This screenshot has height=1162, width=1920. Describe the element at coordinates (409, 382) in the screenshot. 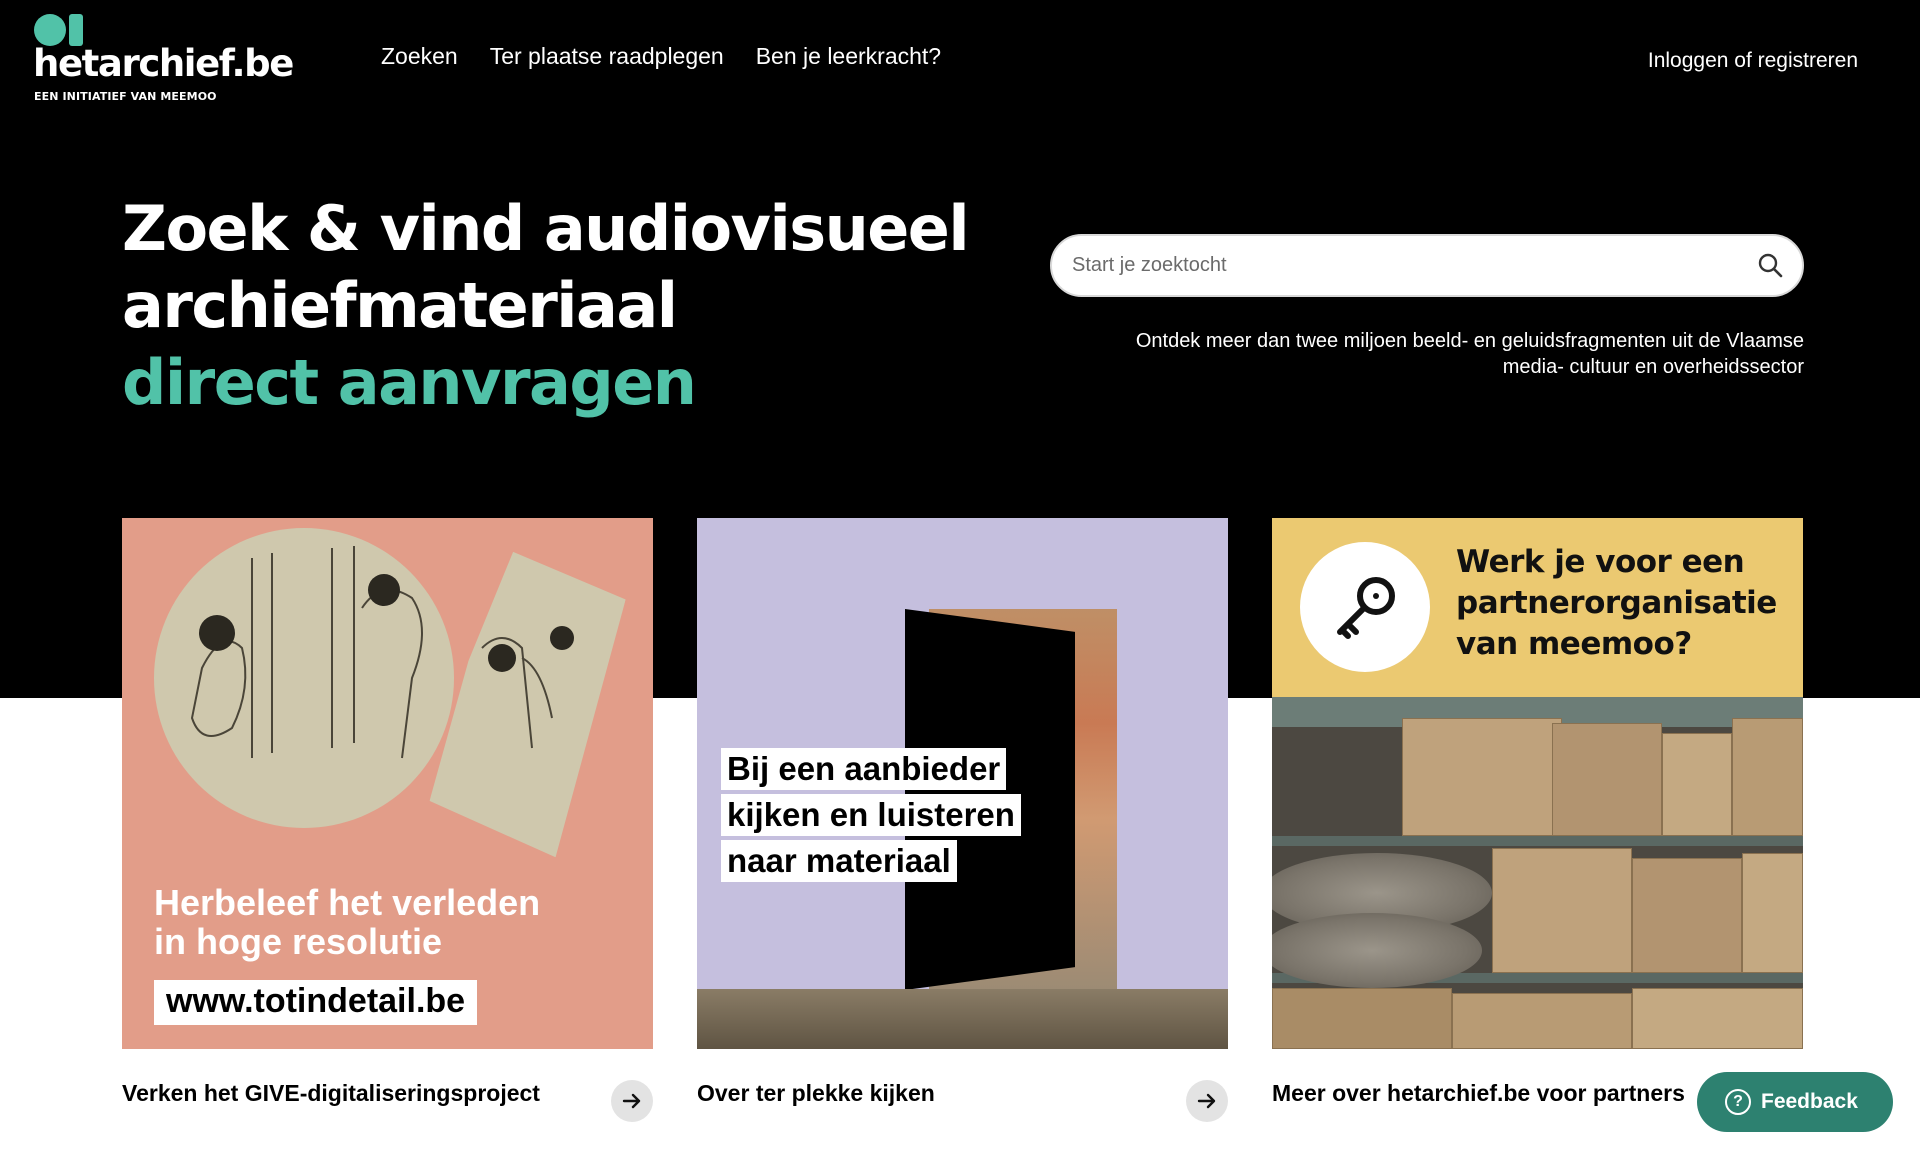

I see `headline-accent: direct aanvragen` at that location.